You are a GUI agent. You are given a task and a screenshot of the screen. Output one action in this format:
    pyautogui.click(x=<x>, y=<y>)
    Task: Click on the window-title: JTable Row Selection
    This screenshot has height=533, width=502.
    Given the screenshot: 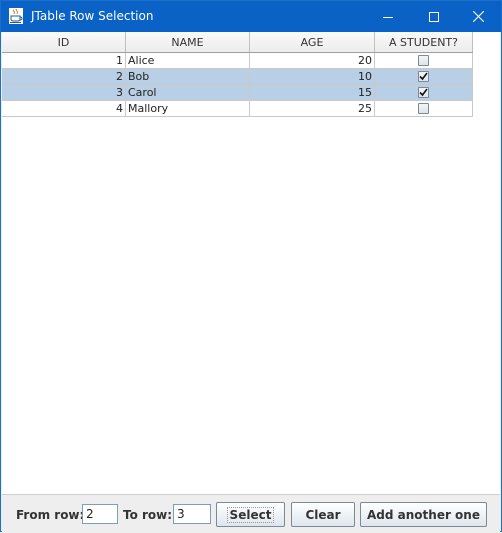 What is the action you would take?
    pyautogui.click(x=92, y=16)
    